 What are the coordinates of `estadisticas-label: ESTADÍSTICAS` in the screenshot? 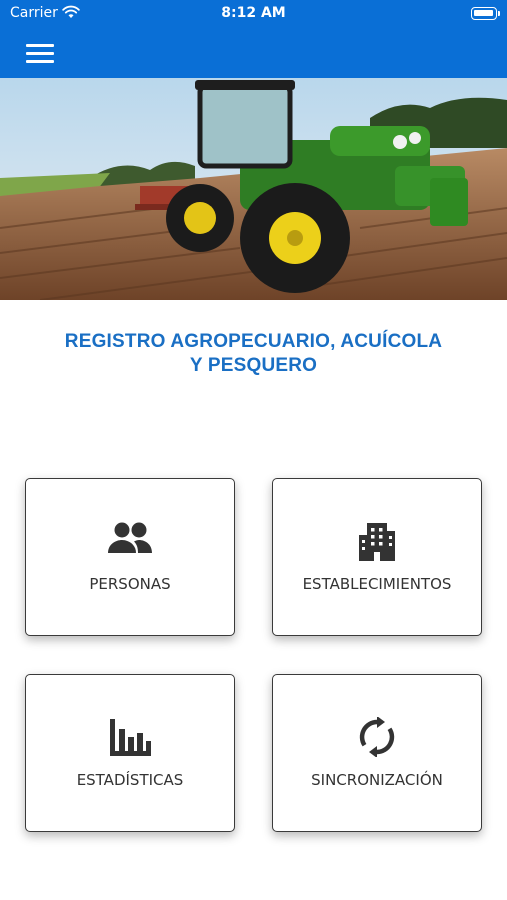 It's located at (130, 780).